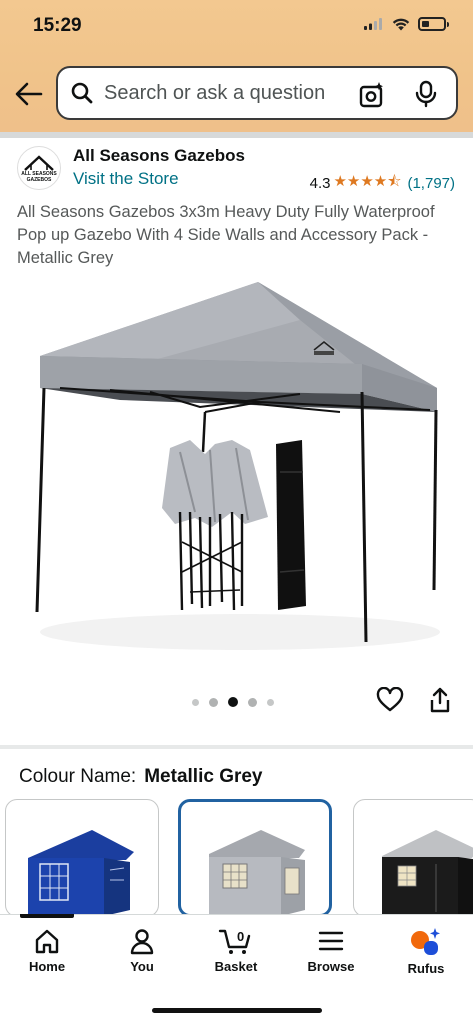 The width and height of the screenshot is (473, 1024). What do you see at coordinates (431, 183) in the screenshot?
I see `rating-count-link: (1,797)` at bounding box center [431, 183].